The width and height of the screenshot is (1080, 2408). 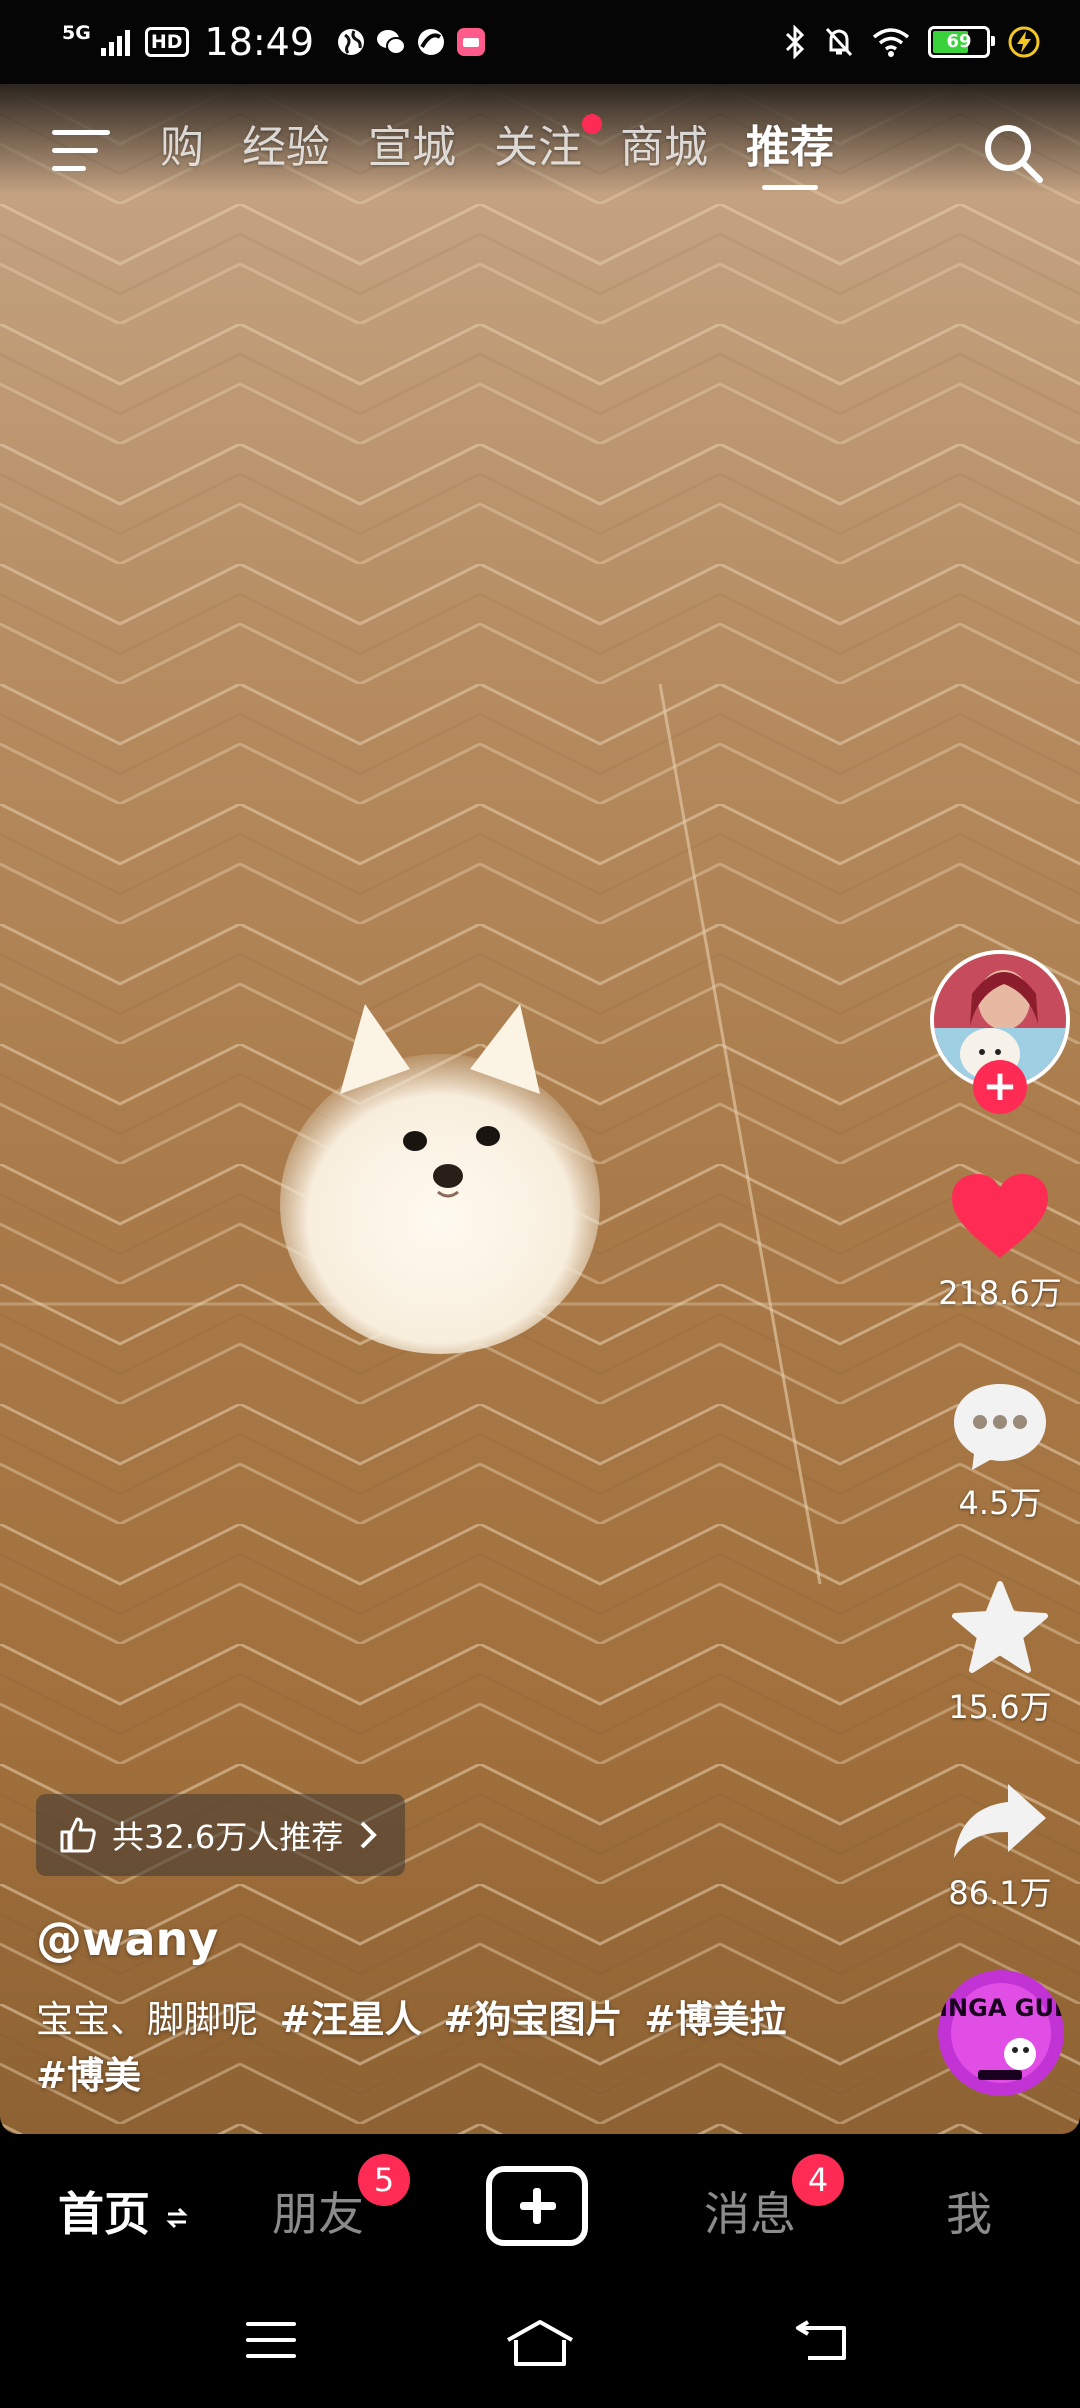 I want to click on clock: 18:49, so click(x=259, y=42).